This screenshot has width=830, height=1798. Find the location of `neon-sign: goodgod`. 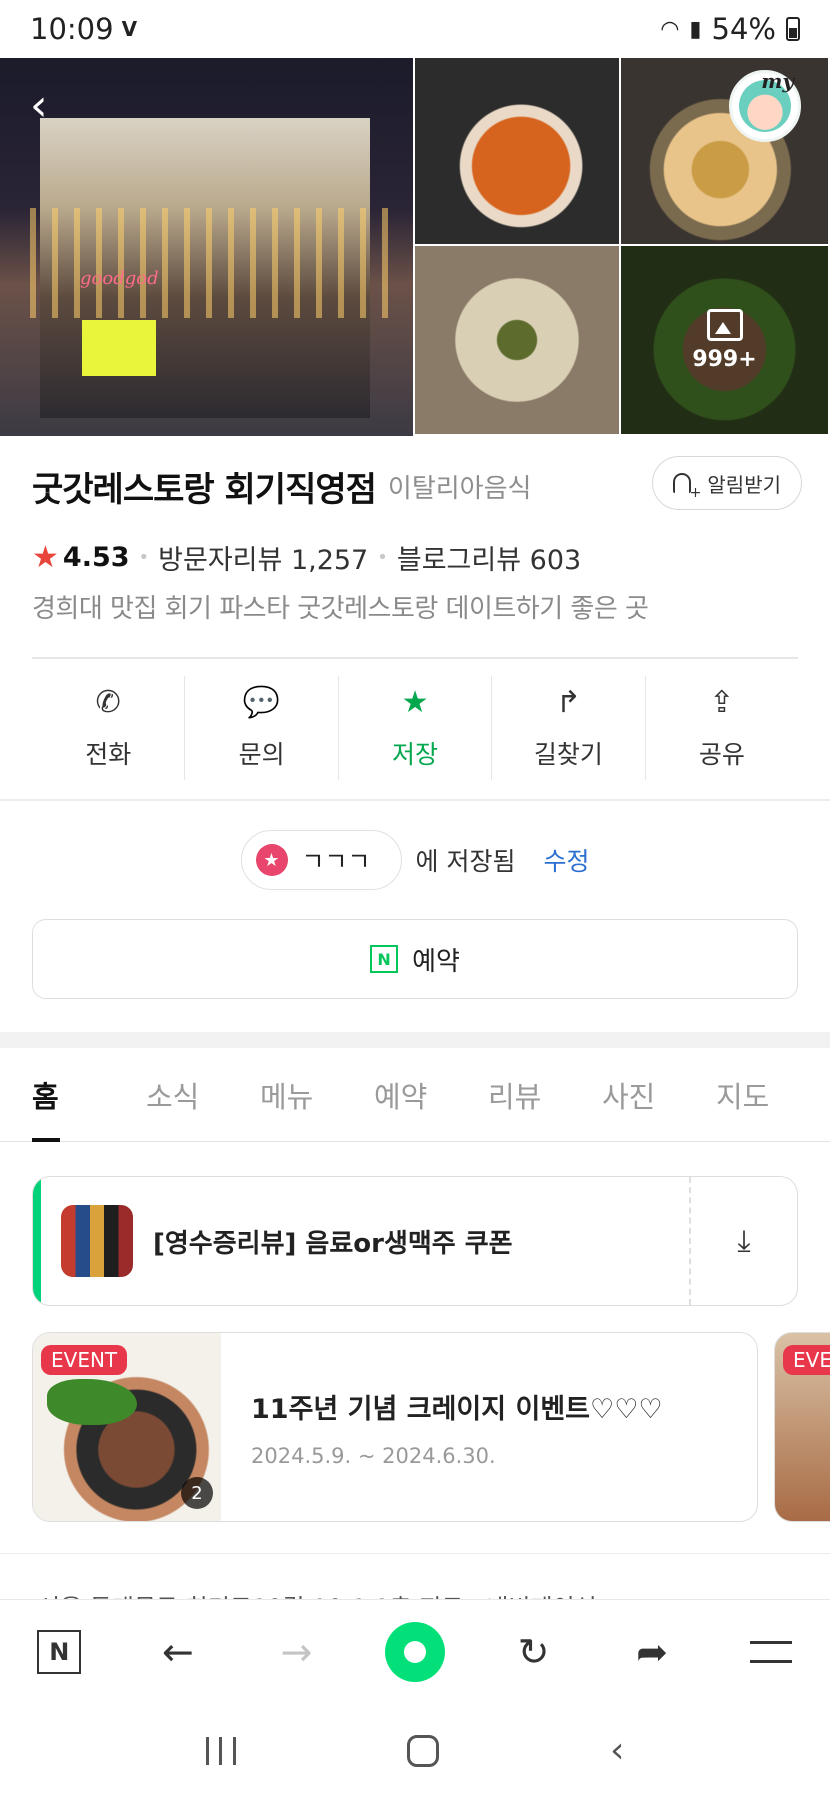

neon-sign: goodgod is located at coordinates (119, 278).